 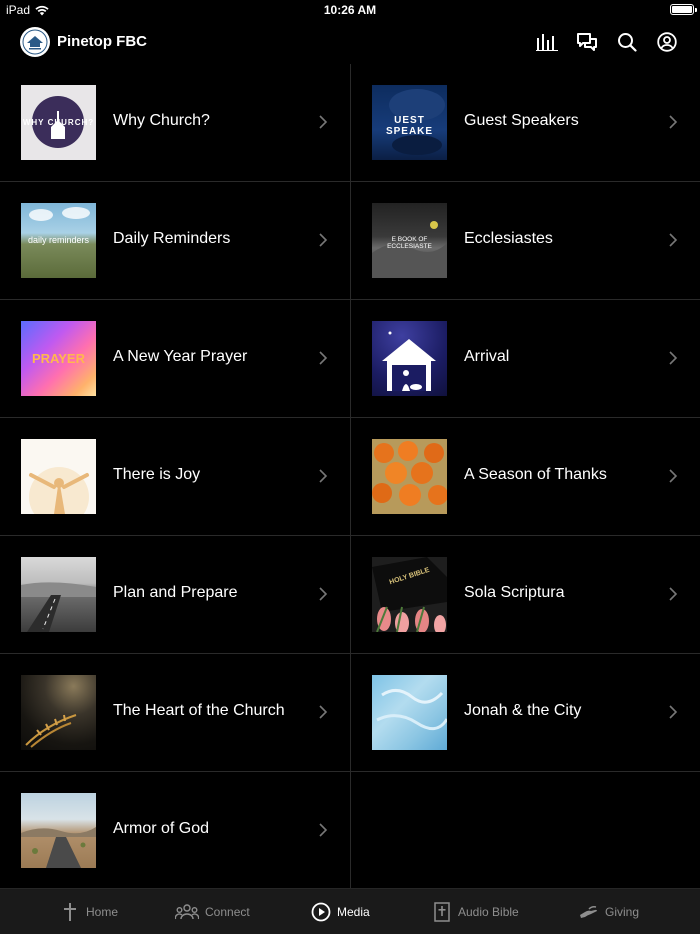 What do you see at coordinates (161, 828) in the screenshot?
I see `media-item-title: Armor of God` at bounding box center [161, 828].